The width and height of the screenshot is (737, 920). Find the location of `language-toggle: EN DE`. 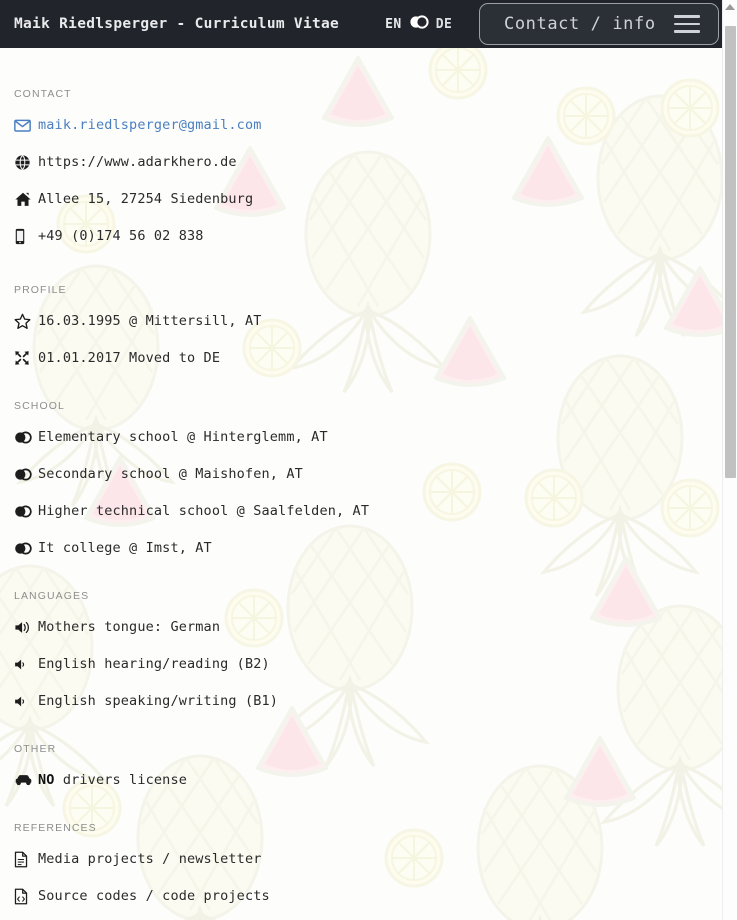

language-toggle: EN DE is located at coordinates (418, 24).